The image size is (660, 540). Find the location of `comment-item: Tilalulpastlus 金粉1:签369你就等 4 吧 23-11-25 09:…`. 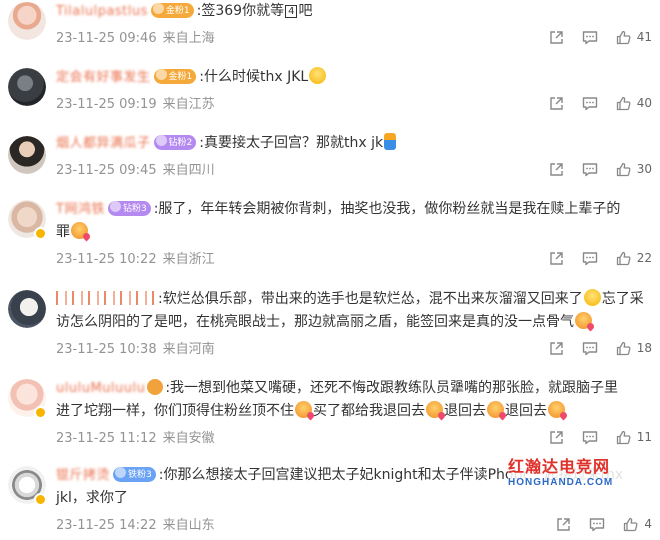

comment-item: Tilalulpastlus 金粉1:签369你就等 4 吧 23-11-25 09:… is located at coordinates (330, 30).